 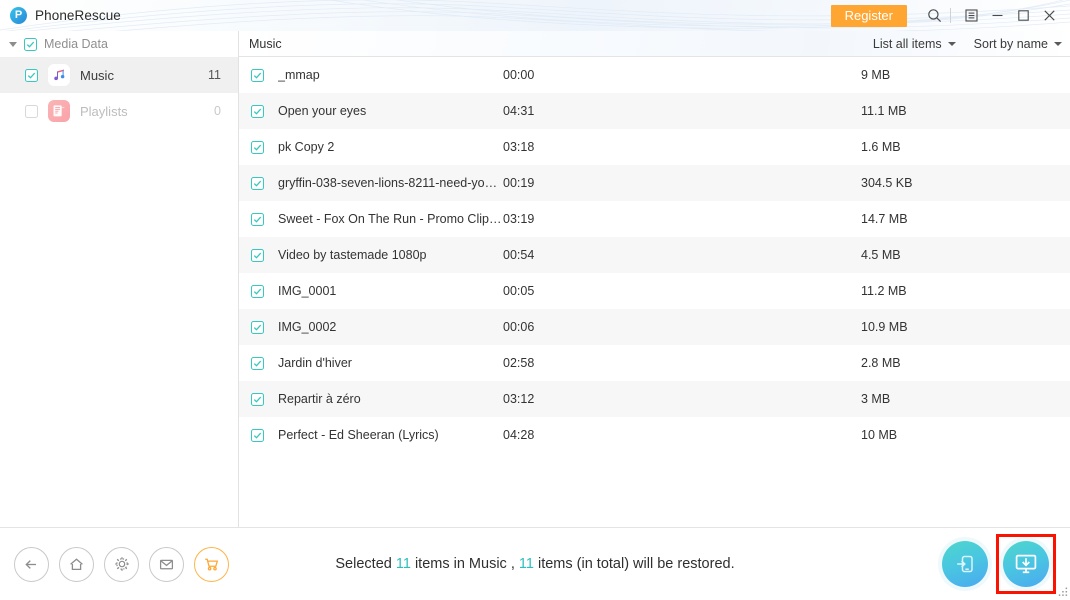 What do you see at coordinates (265, 43) in the screenshot?
I see `list-title: Music` at bounding box center [265, 43].